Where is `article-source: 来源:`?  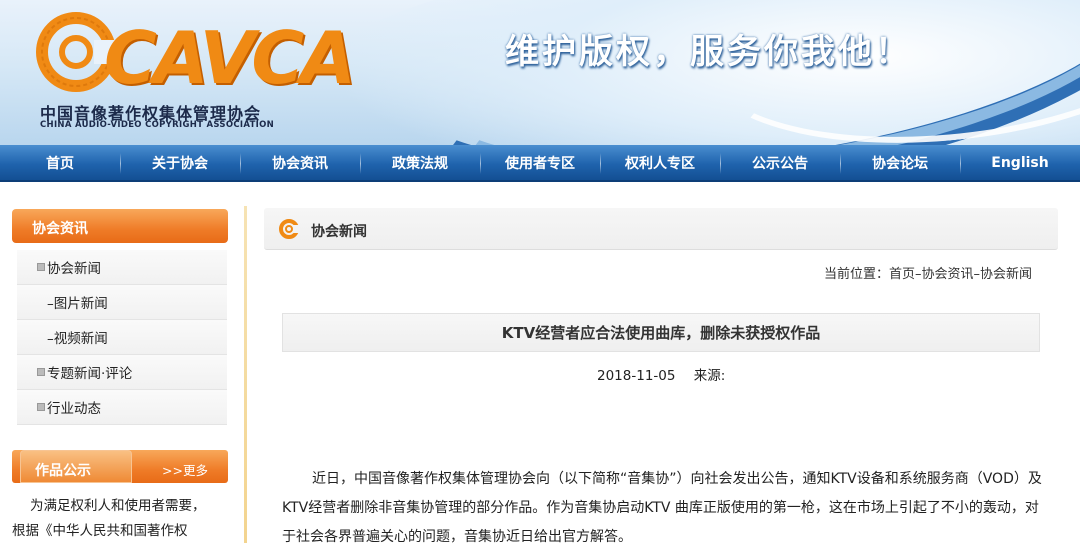
article-source: 来源: is located at coordinates (709, 376).